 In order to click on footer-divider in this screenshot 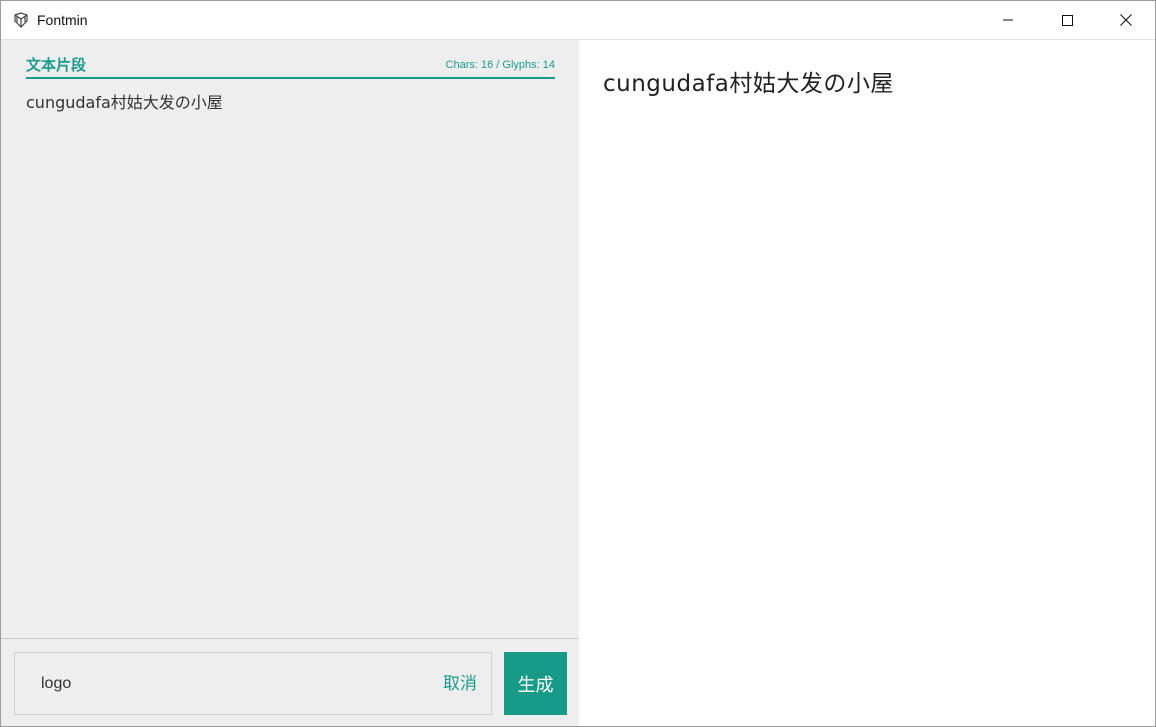, I will do `click(290, 638)`.